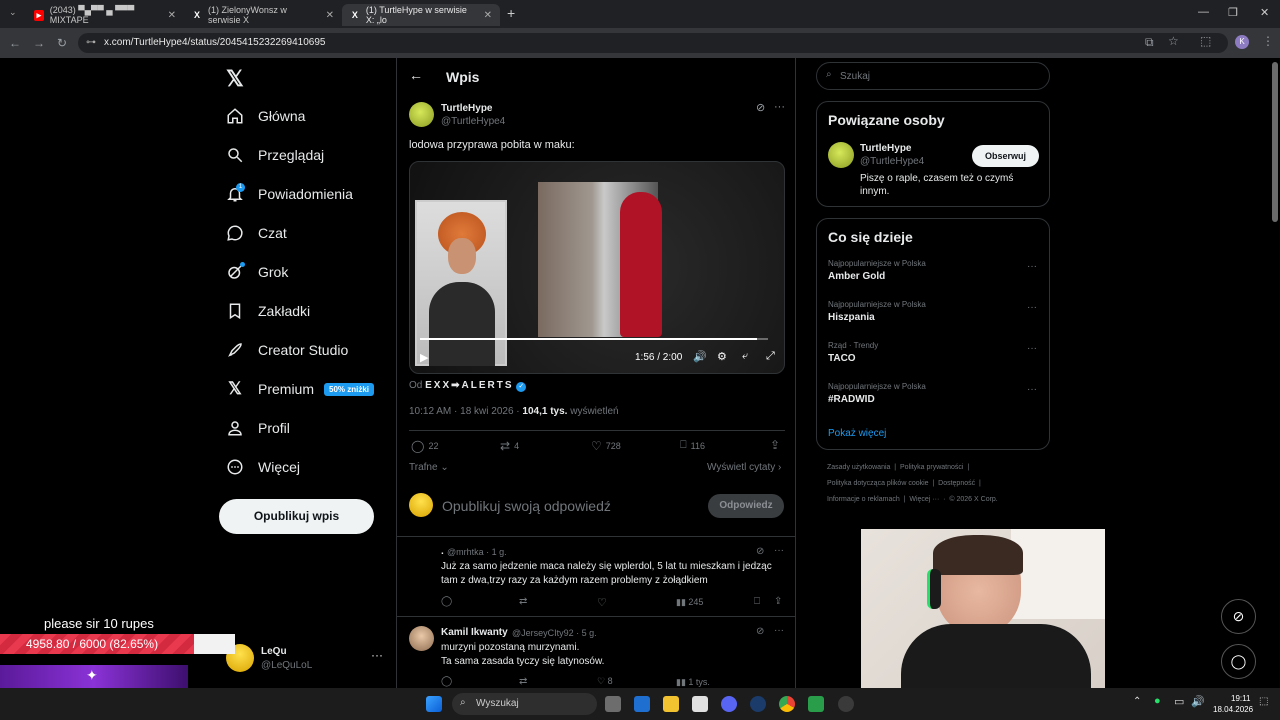 This screenshot has width=1280, height=720. Describe the element at coordinates (722, 356) in the screenshot. I see `settings-gear-icon: ⚙` at that location.